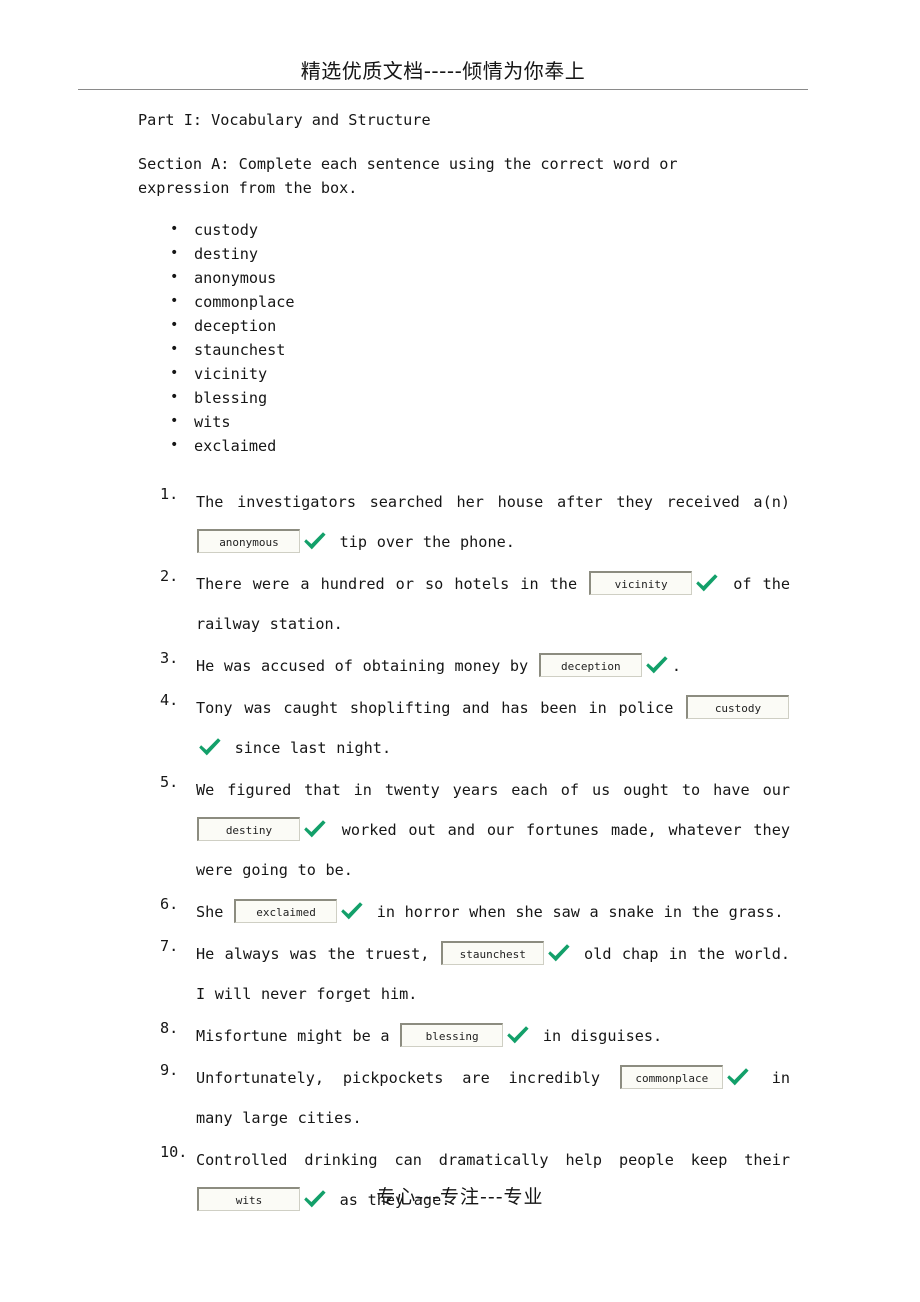  What do you see at coordinates (492, 953) in the screenshot?
I see `answer-input-7: staunchest` at bounding box center [492, 953].